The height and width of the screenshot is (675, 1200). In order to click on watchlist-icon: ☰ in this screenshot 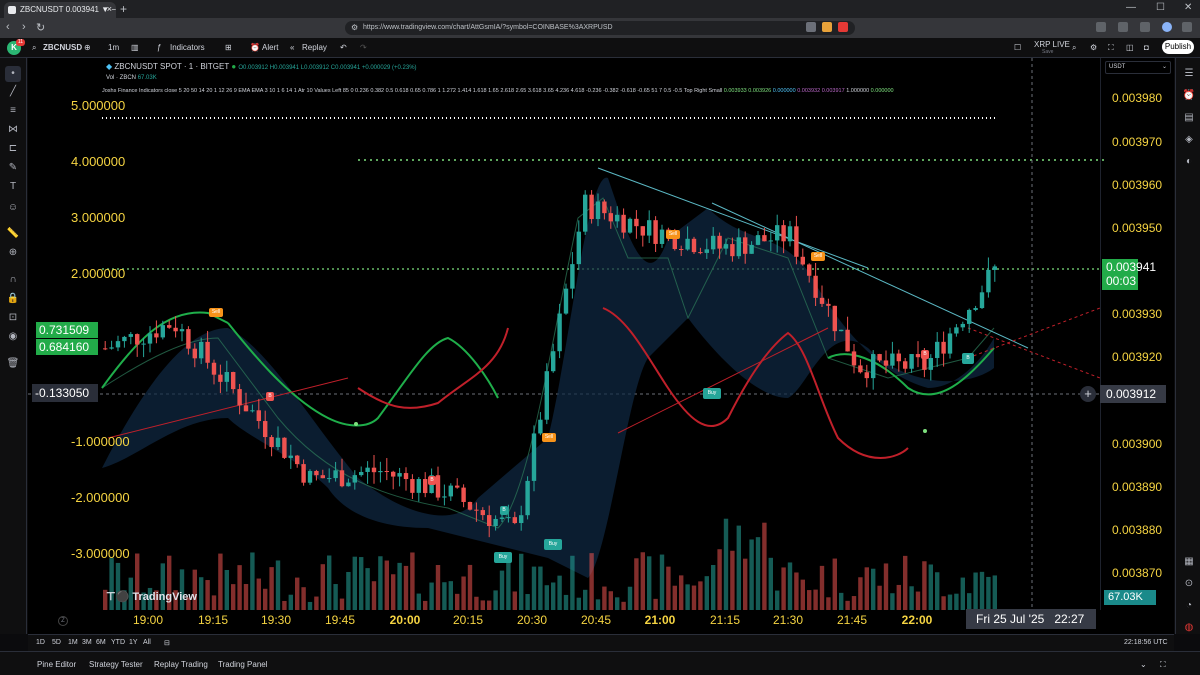, I will do `click(1189, 74)`.